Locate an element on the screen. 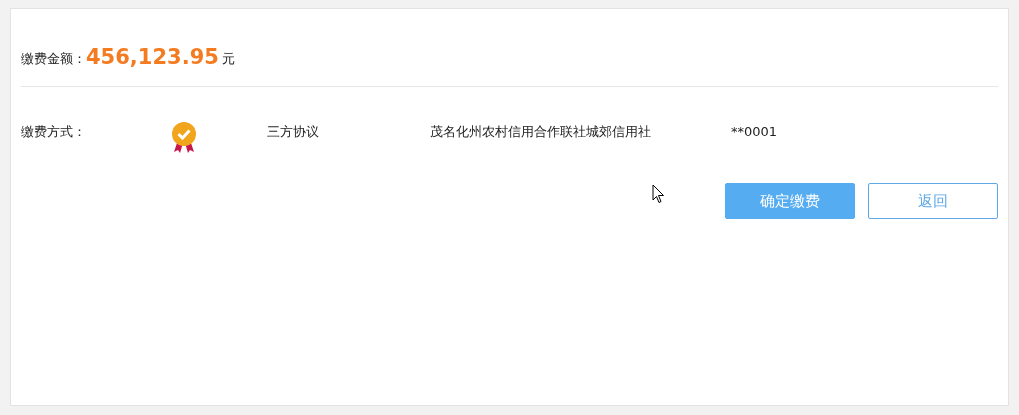  amount-label: 缴费金额： is located at coordinates (53, 58).